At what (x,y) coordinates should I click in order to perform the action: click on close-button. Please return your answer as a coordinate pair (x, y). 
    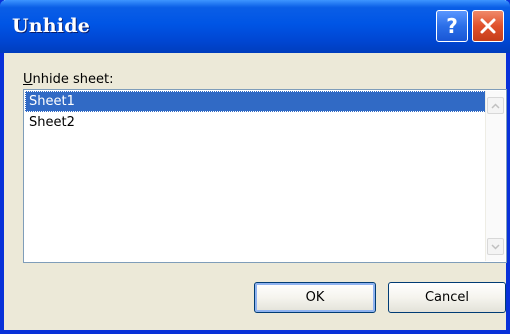
    Looking at the image, I should click on (488, 26).